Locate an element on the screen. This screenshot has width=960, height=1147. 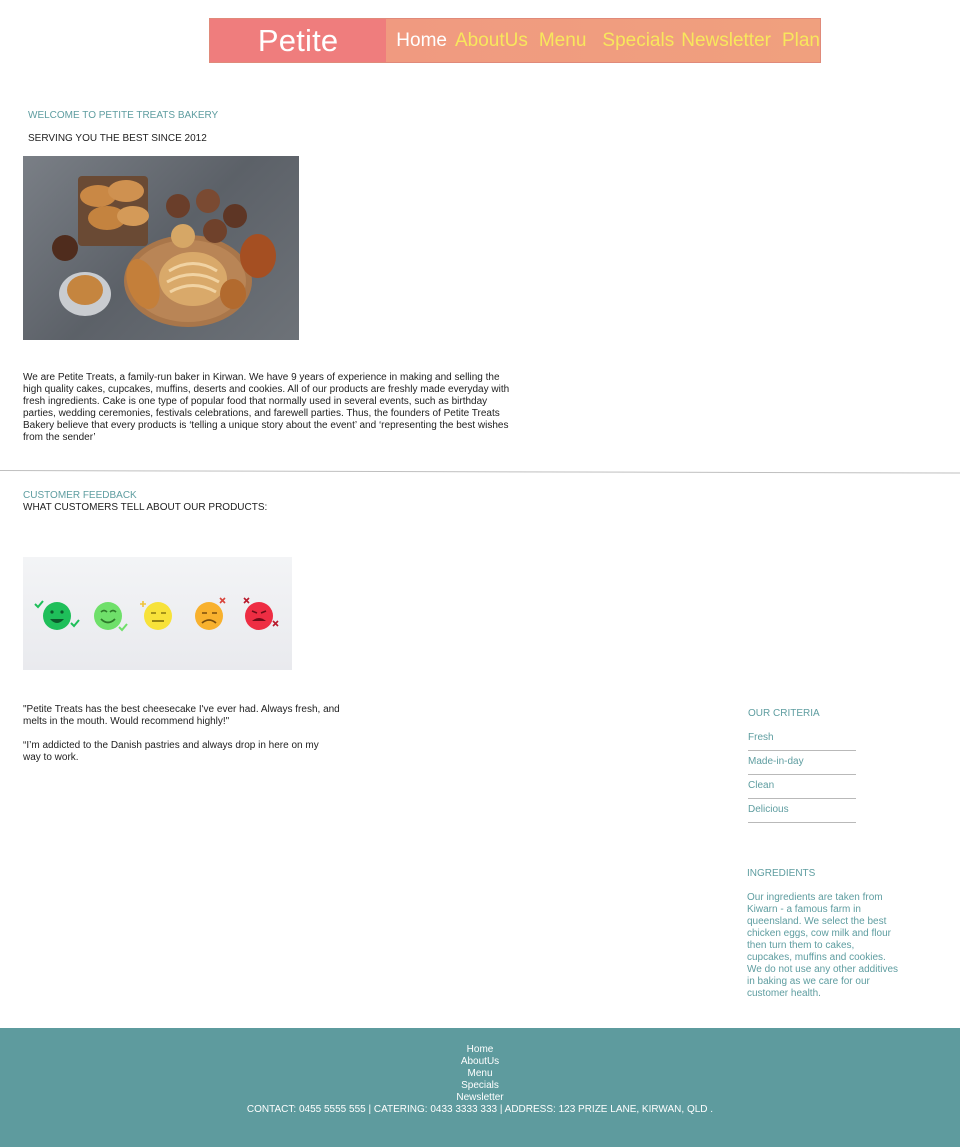
footer-link-newsletter: Newsletter is located at coordinates (480, 1098).